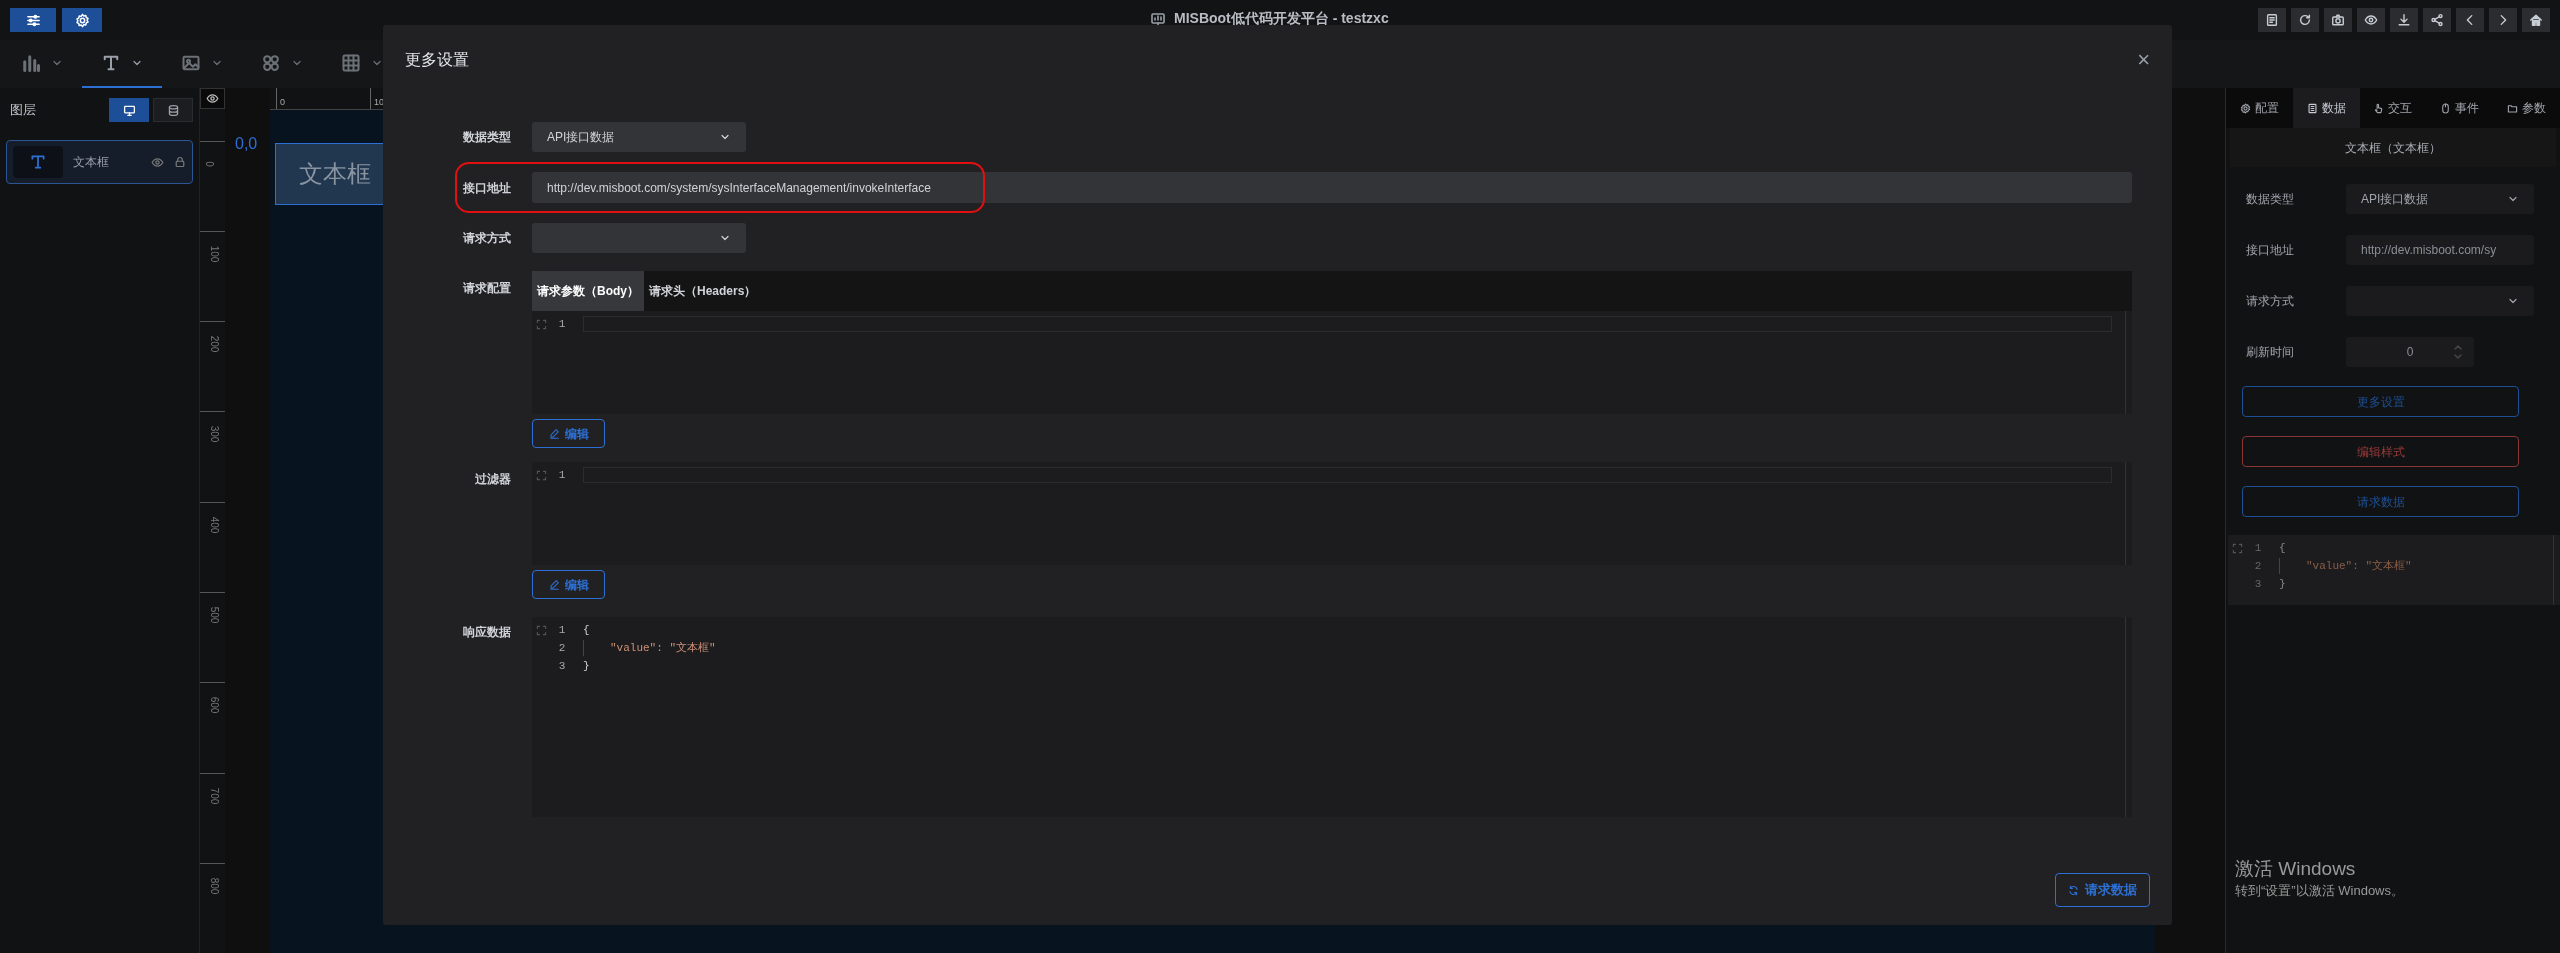 The width and height of the screenshot is (2560, 953). I want to click on forward-button, so click(2503, 20).